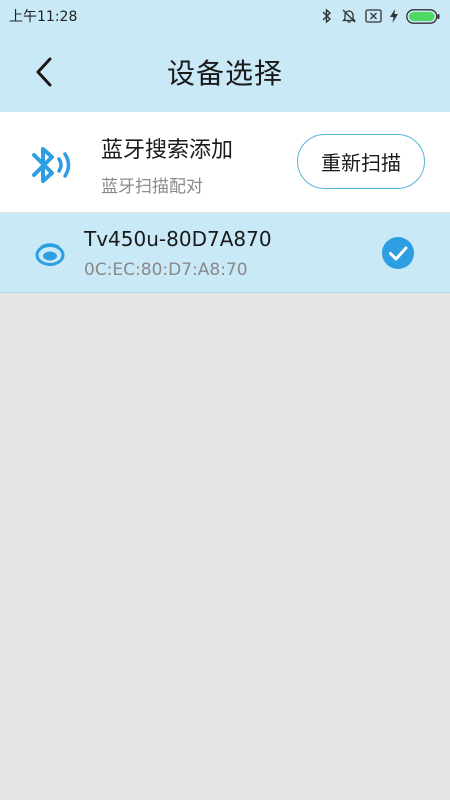 This screenshot has height=800, width=450. Describe the element at coordinates (225, 253) in the screenshot. I see `device-list-item: Tv450u-80D7A870 0C:EC:80:D7:A8:70` at that location.